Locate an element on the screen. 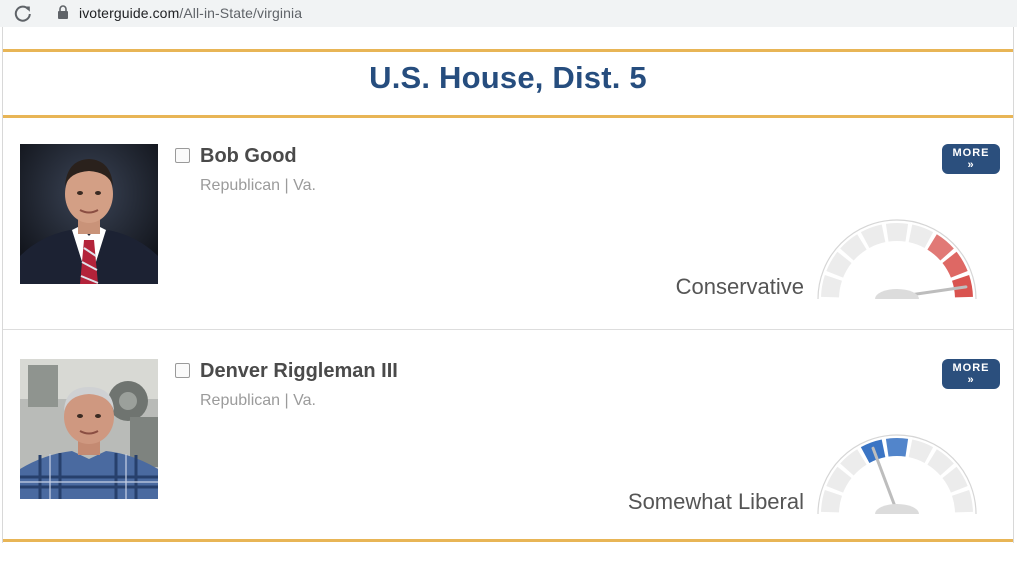 This screenshot has height=569, width=1017. url-text: ivoterguide.com/All-in-State/virginia is located at coordinates (190, 13).